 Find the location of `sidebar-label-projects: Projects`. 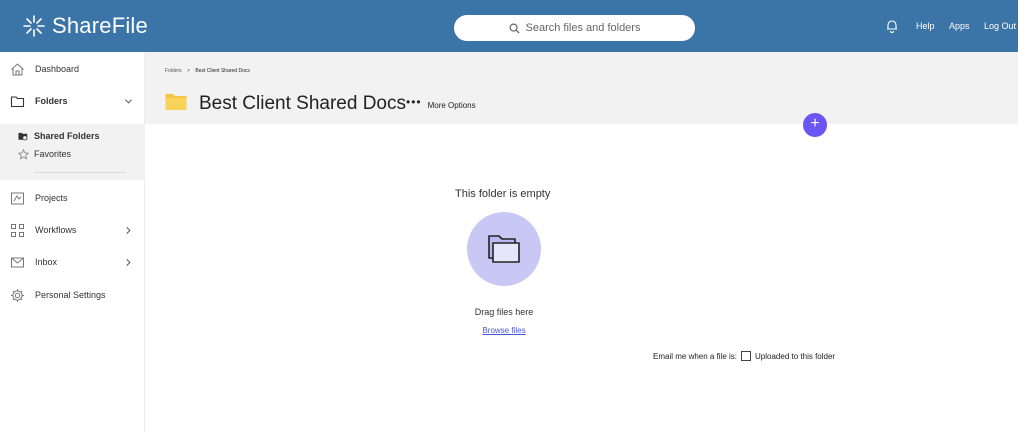

sidebar-label-projects: Projects is located at coordinates (51, 198).